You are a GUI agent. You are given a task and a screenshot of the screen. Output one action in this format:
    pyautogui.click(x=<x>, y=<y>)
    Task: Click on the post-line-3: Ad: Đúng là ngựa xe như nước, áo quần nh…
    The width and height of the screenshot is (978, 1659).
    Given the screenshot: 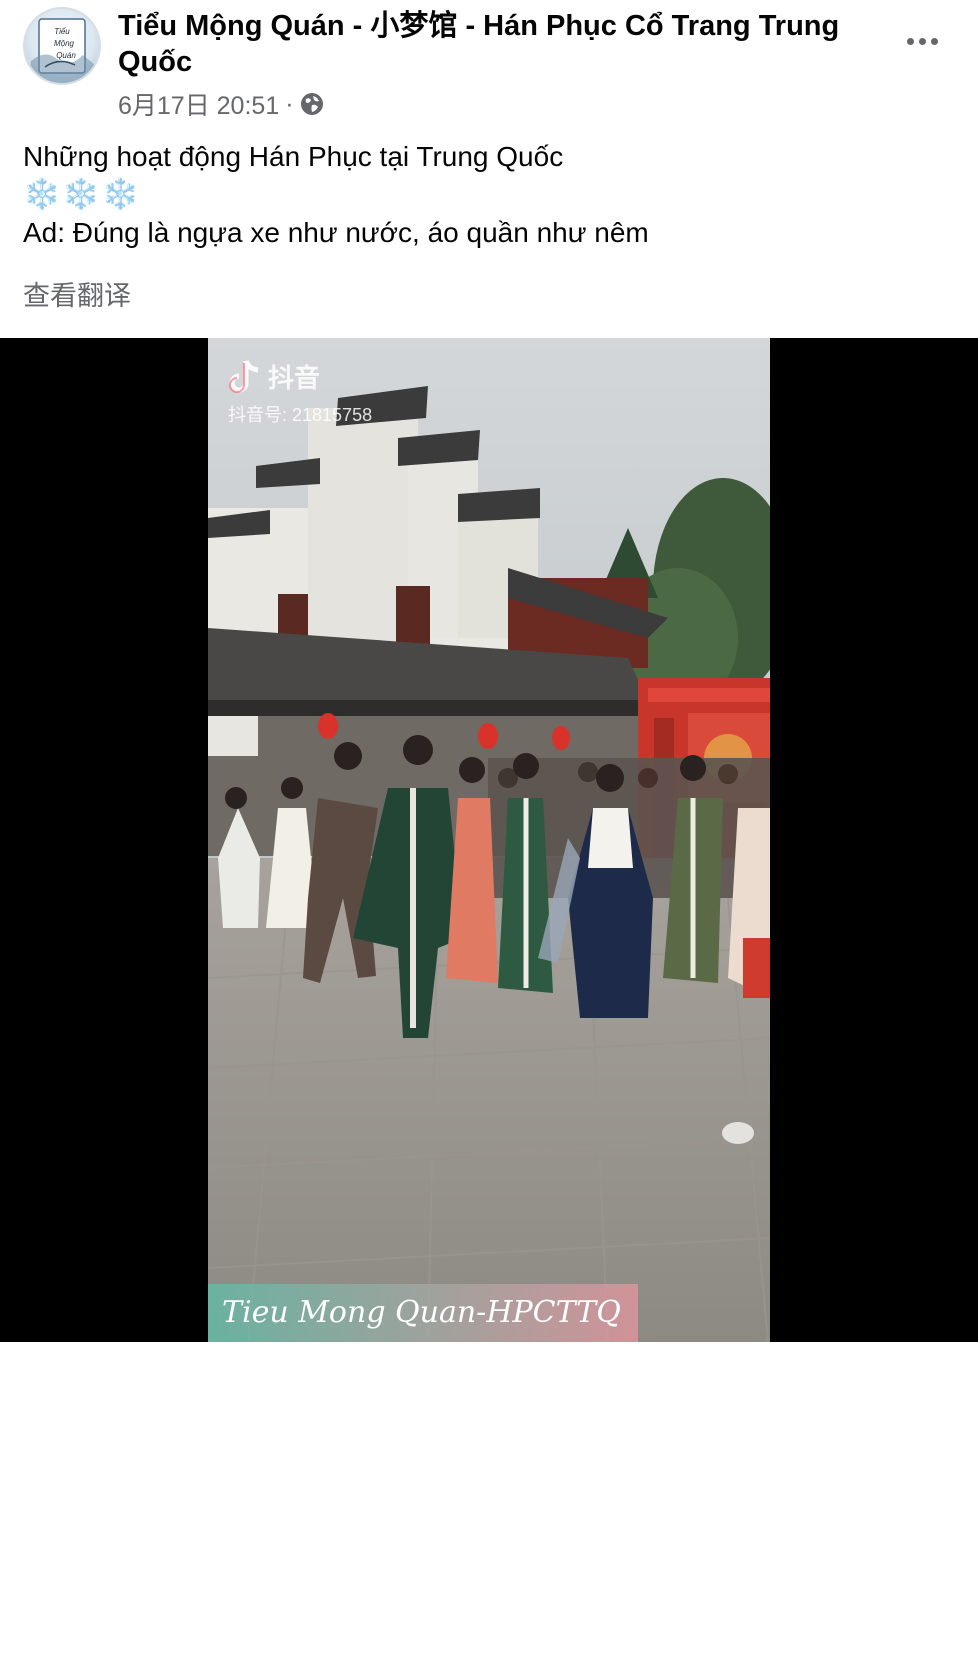 What is the action you would take?
    pyautogui.click(x=336, y=232)
    